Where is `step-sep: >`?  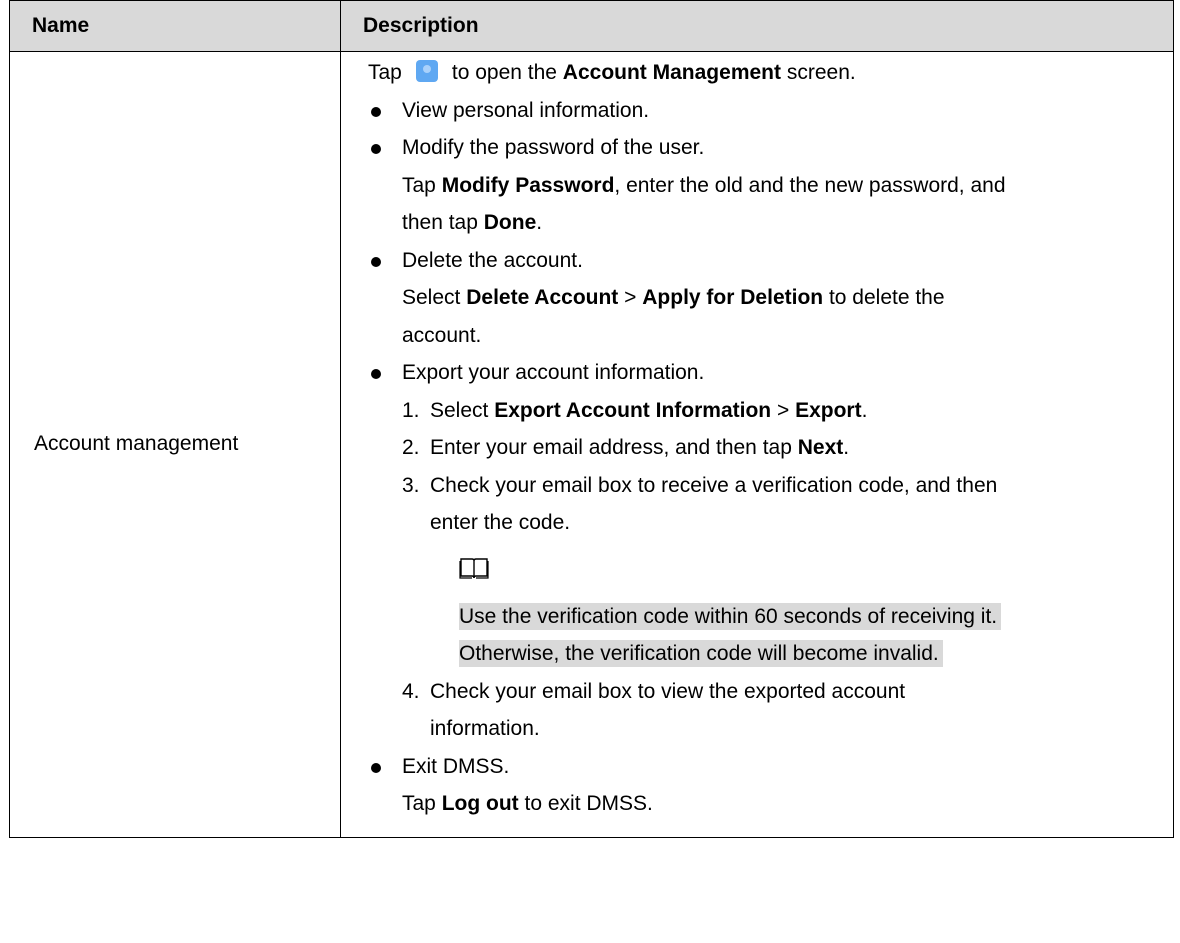 step-sep: > is located at coordinates (783, 410).